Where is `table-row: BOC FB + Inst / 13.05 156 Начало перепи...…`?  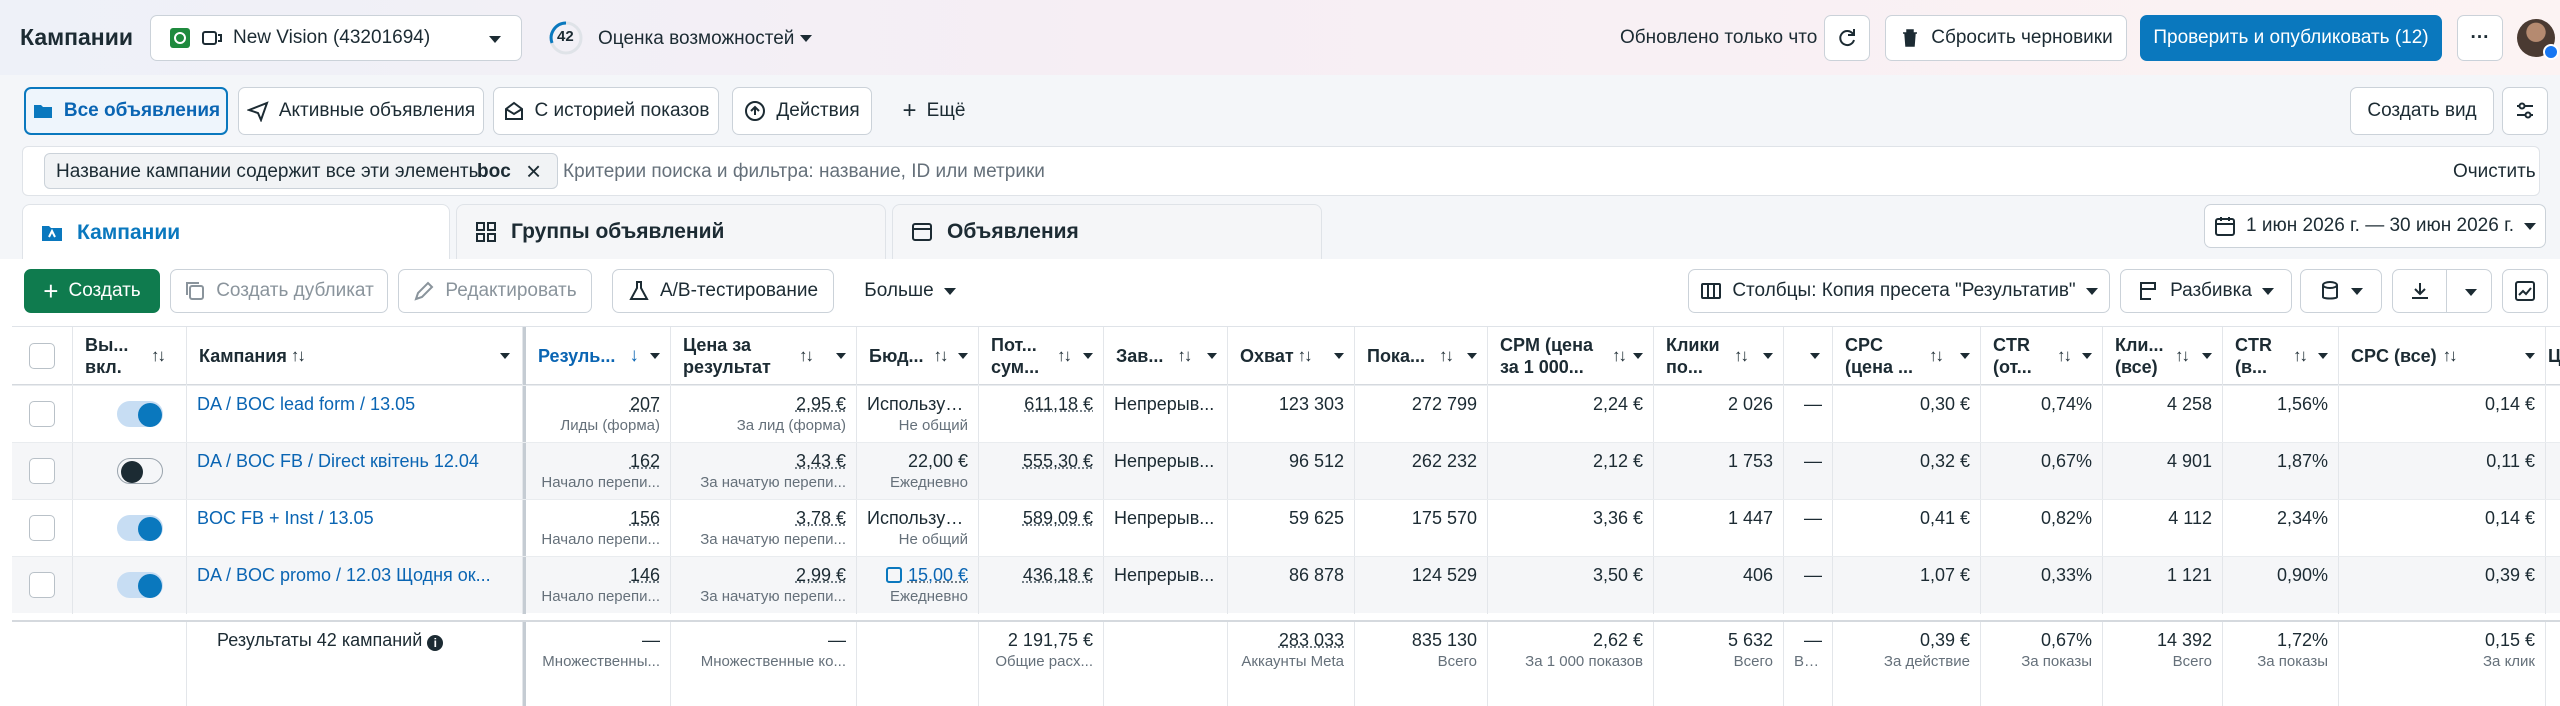
table-row: BOC FB + Inst / 13.05 156 Начало перепи...… is located at coordinates (1286, 528).